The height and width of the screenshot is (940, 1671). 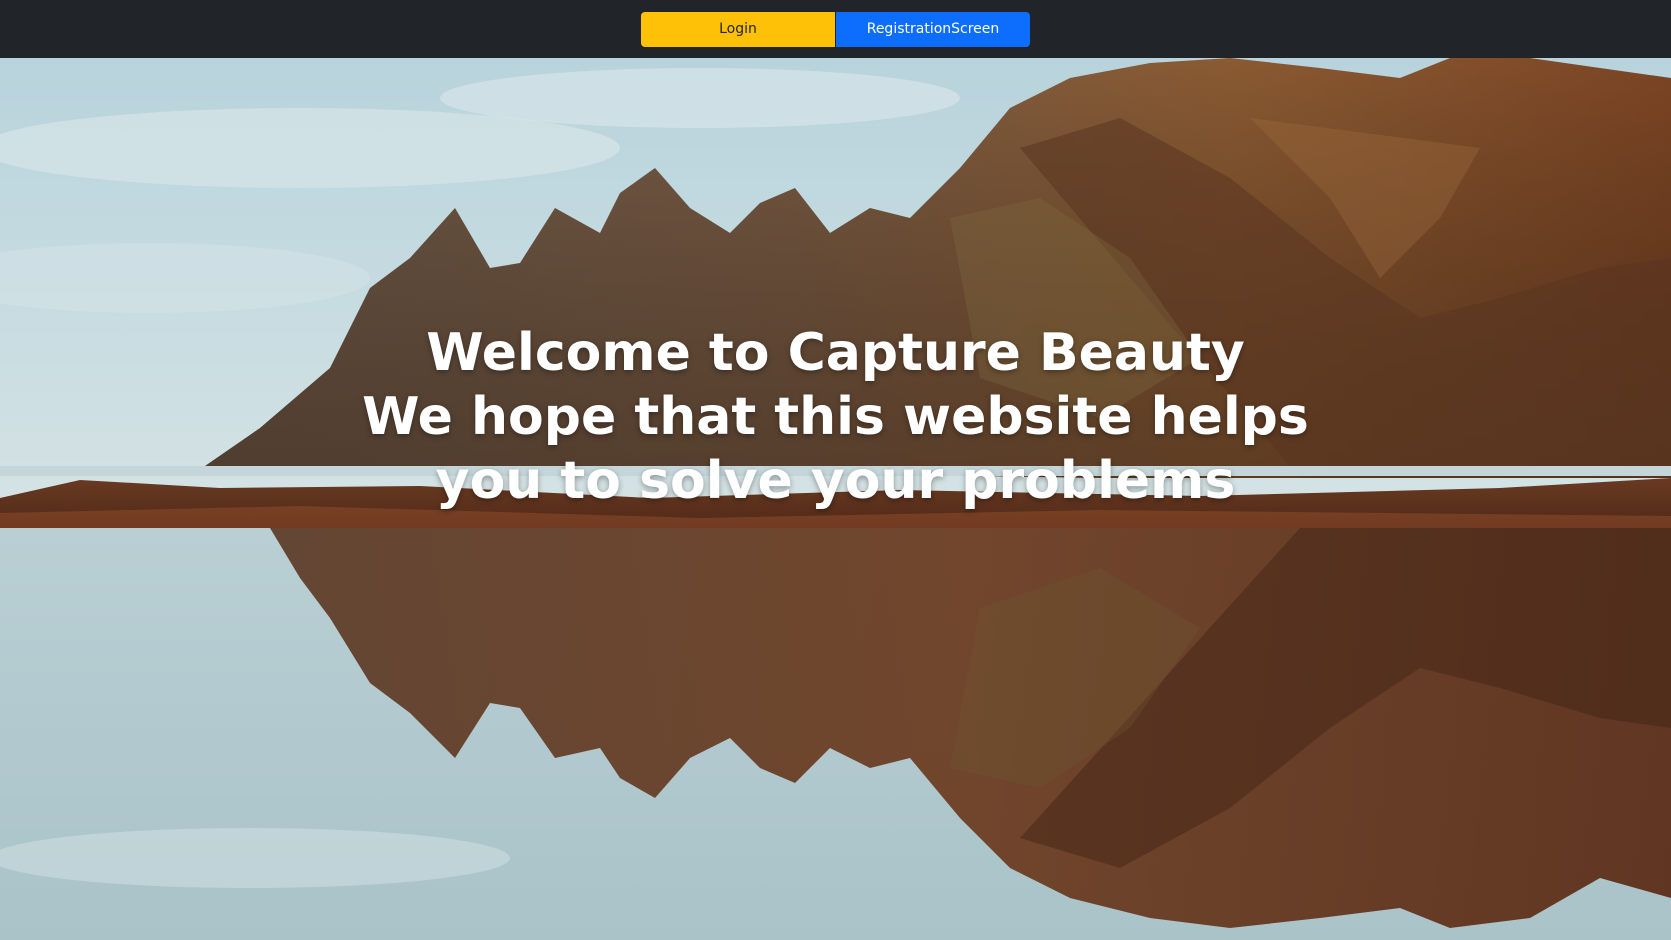 I want to click on registration-button: RegistrationScreen, so click(x=933, y=29).